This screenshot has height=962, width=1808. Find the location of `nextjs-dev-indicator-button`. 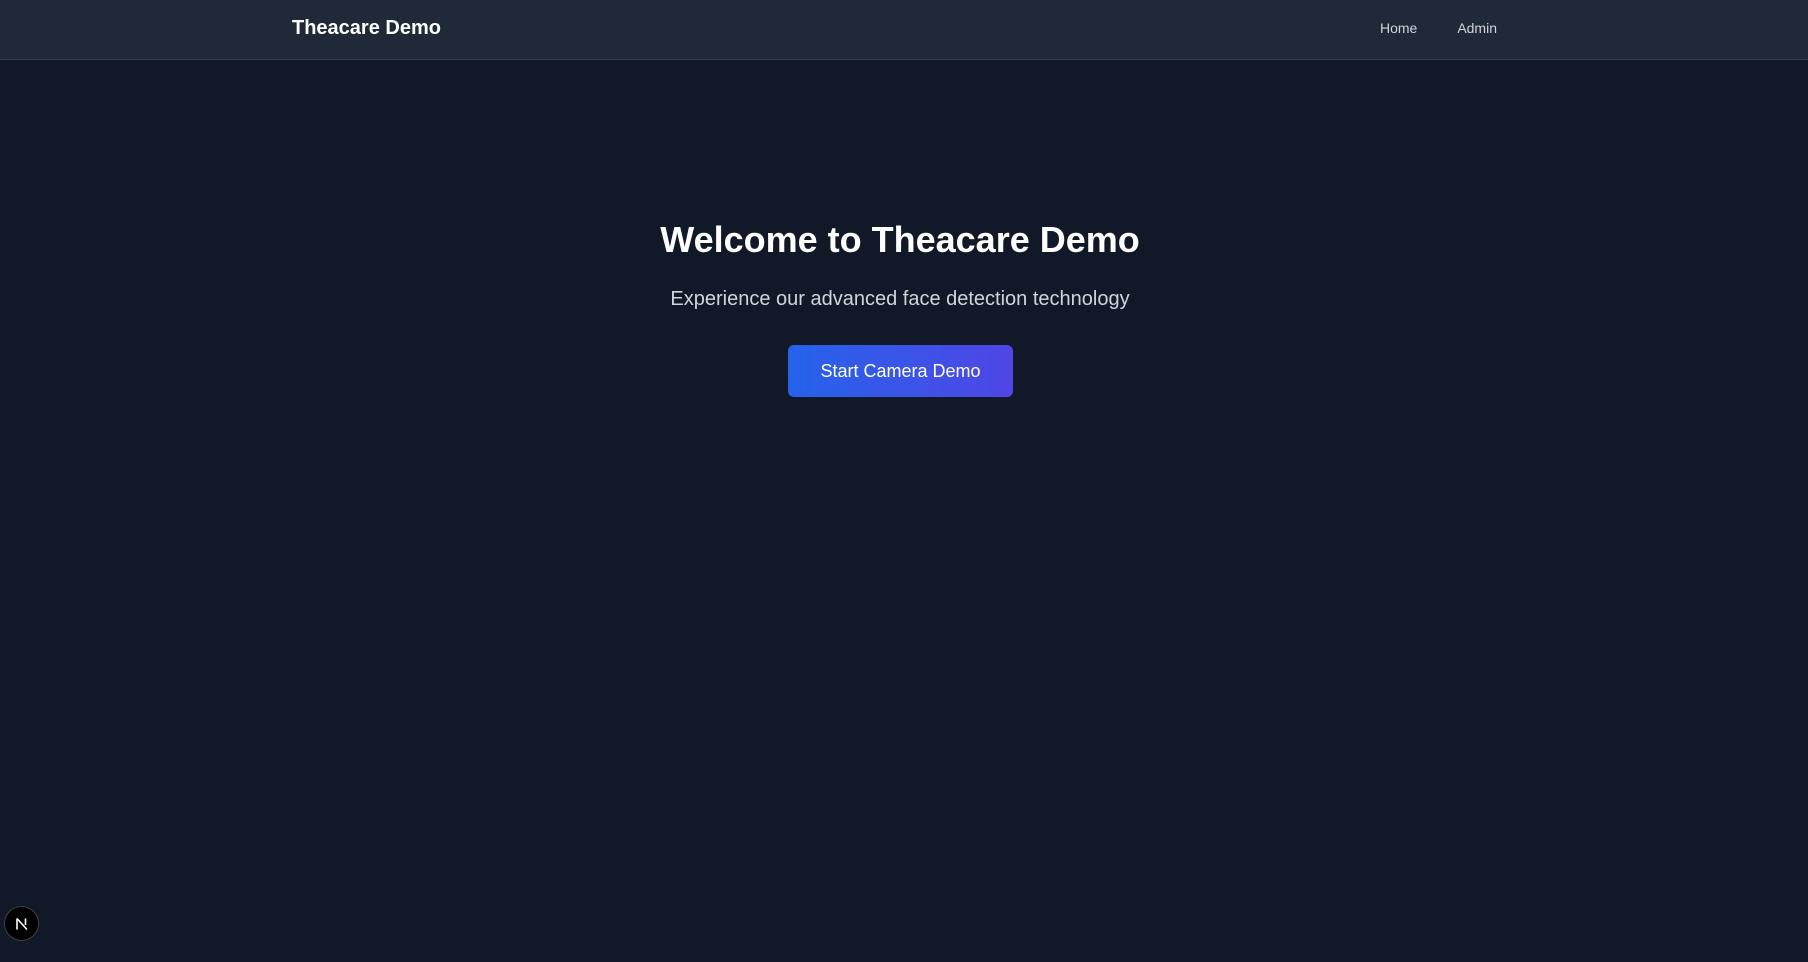

nextjs-dev-indicator-button is located at coordinates (21, 923).